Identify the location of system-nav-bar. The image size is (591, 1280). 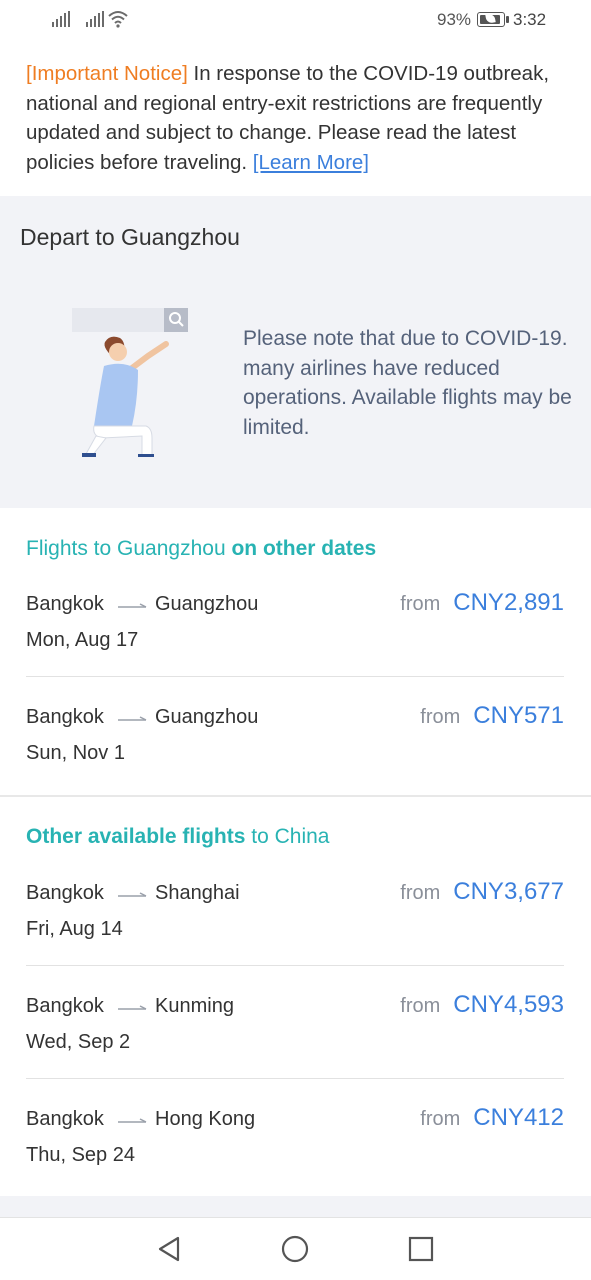
(295, 1248).